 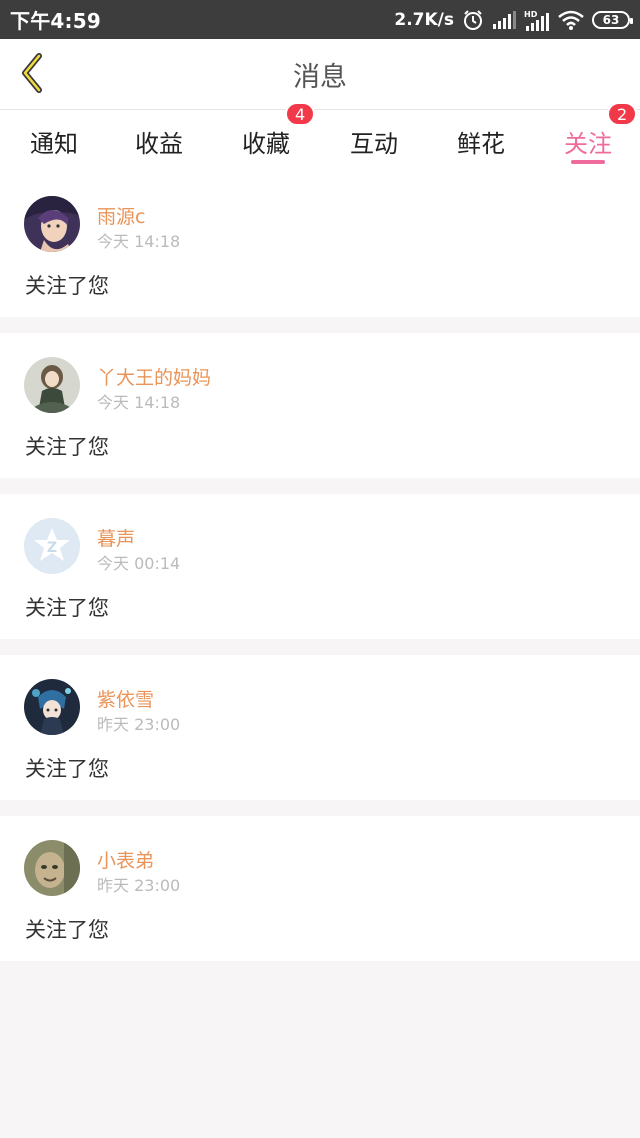 What do you see at coordinates (612, 19) in the screenshot?
I see `battery-icon: 63` at bounding box center [612, 19].